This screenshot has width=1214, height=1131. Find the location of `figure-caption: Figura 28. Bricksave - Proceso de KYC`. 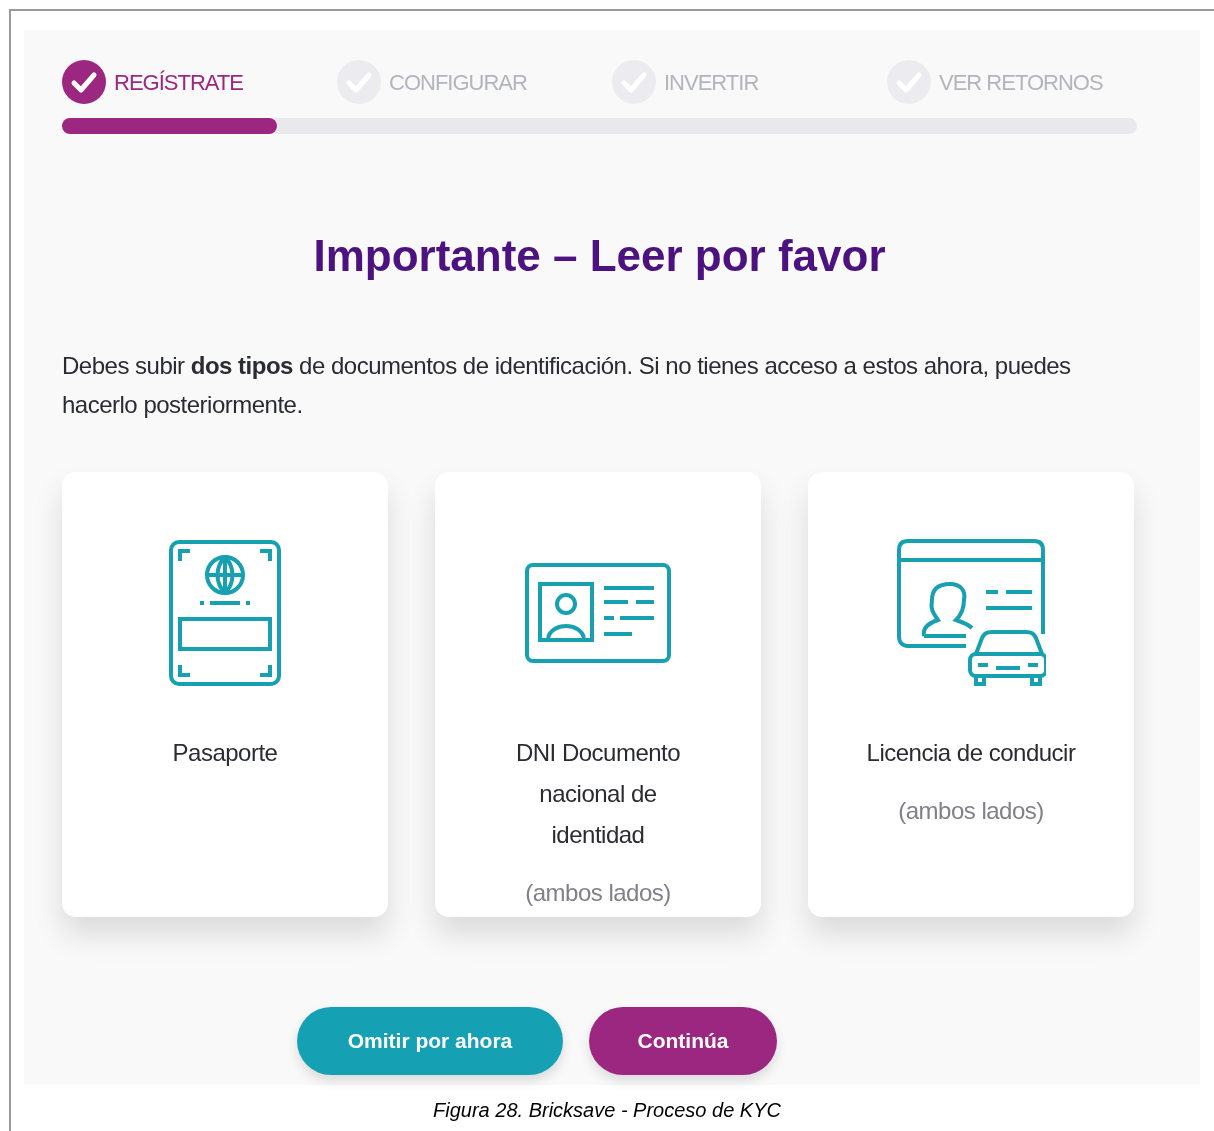

figure-caption: Figura 28. Bricksave - Proceso de KYC is located at coordinates (607, 1110).